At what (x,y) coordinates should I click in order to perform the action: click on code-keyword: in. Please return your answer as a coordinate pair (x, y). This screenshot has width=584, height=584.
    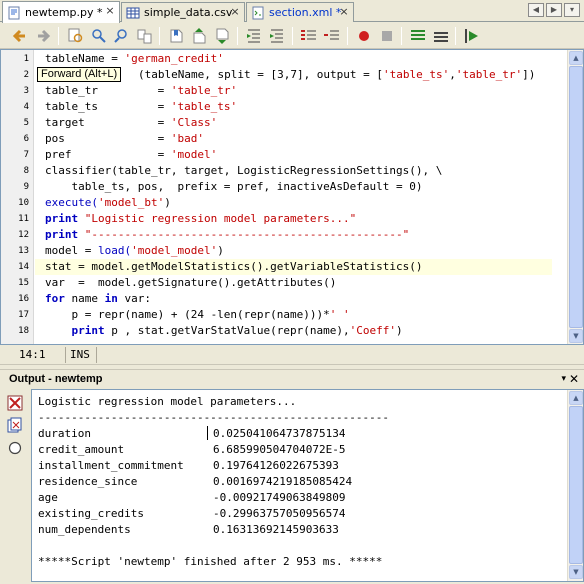
    Looking at the image, I should click on (111, 298).